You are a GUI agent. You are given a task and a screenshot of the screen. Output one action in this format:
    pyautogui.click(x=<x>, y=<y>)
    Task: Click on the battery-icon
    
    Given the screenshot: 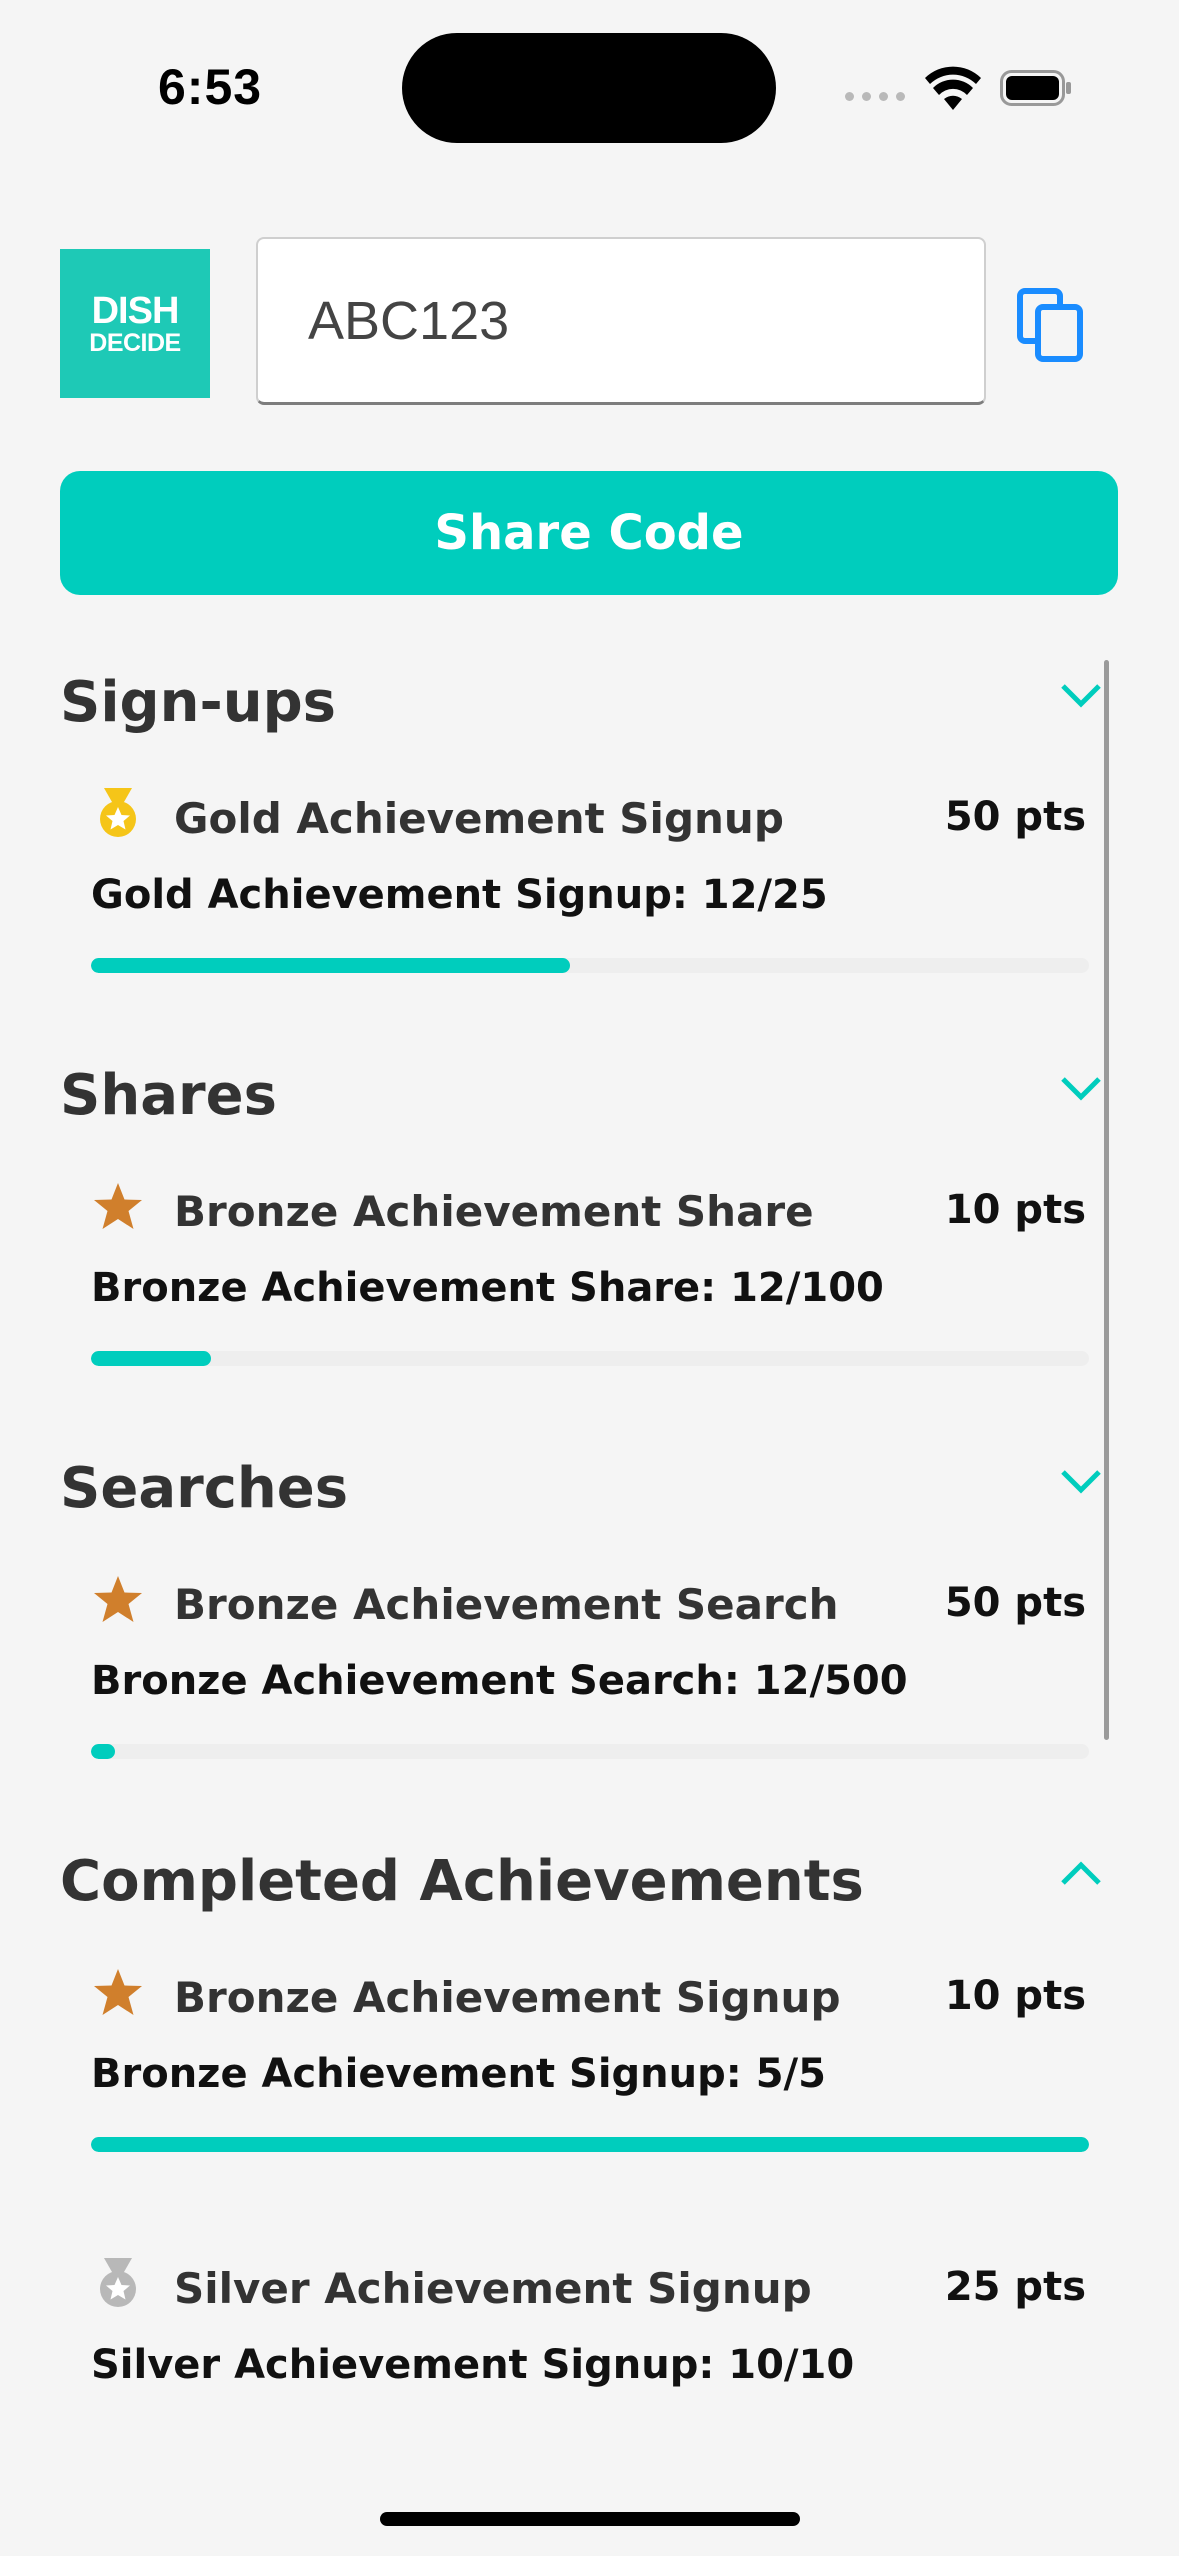 What is the action you would take?
    pyautogui.click(x=1035, y=88)
    